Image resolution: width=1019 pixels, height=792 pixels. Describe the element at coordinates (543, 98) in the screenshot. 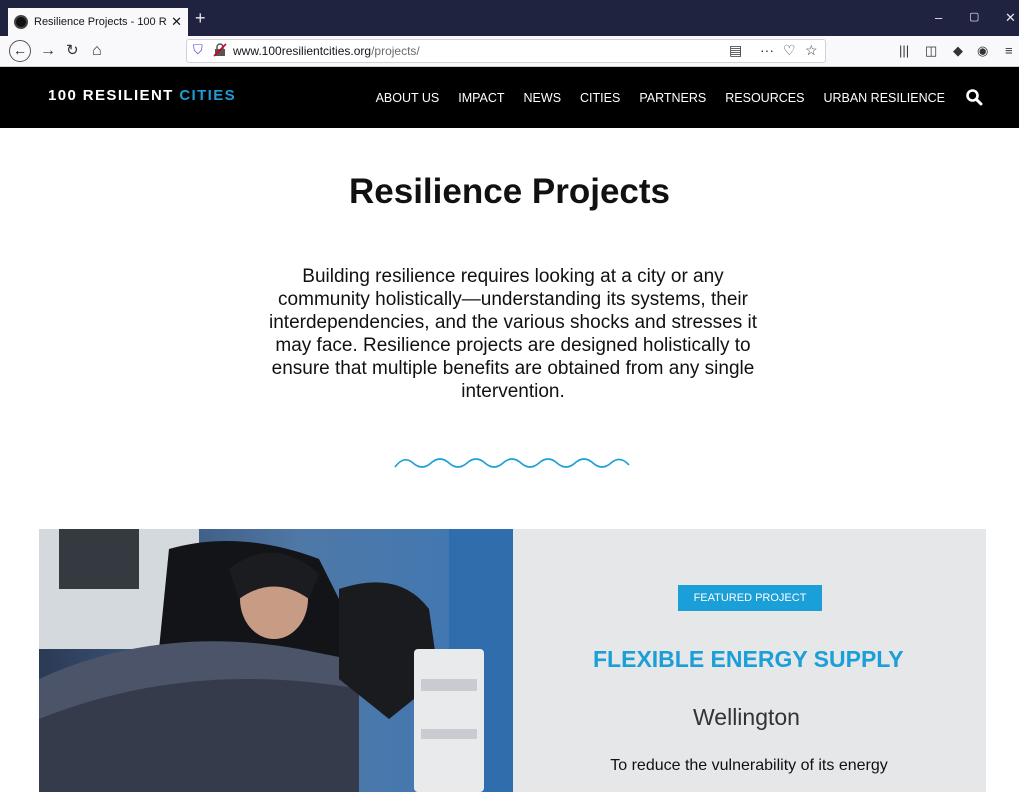

I see `nav-news: NEWS` at that location.